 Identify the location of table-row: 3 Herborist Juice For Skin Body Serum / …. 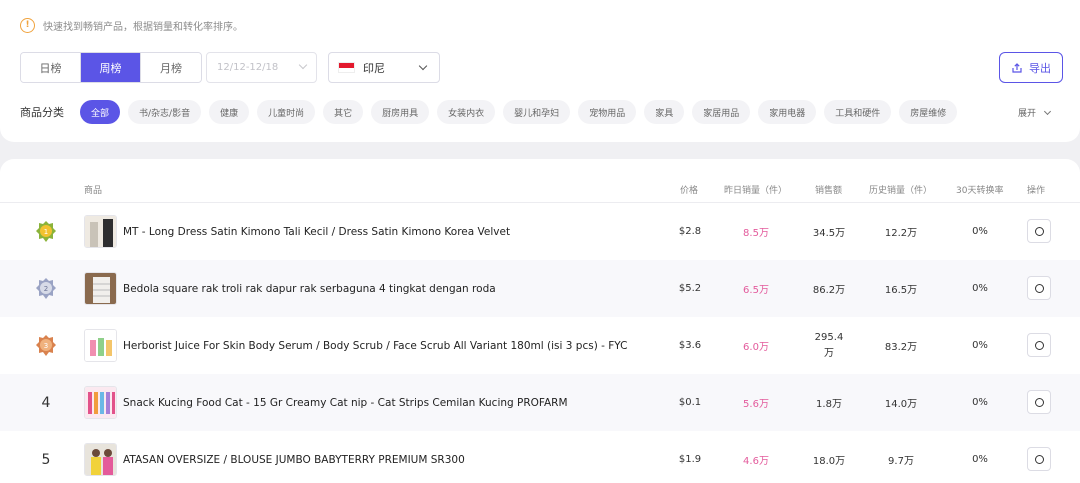
(540, 345).